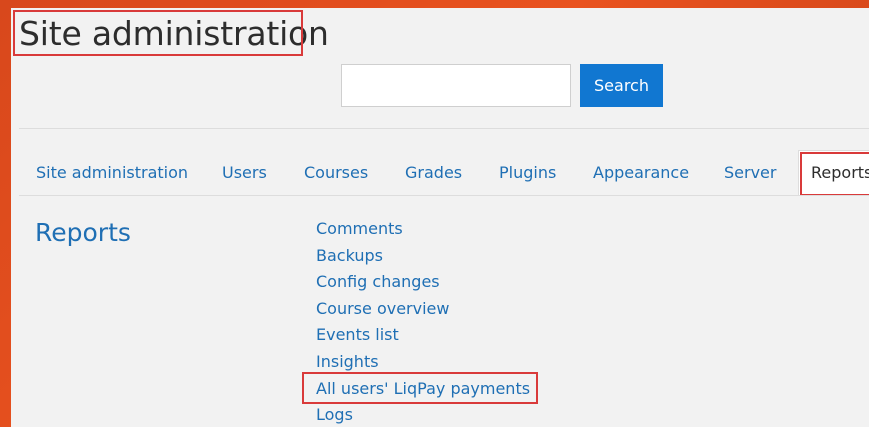  What do you see at coordinates (423, 309) in the screenshot?
I see `report-link-course-overview: Course overview` at bounding box center [423, 309].